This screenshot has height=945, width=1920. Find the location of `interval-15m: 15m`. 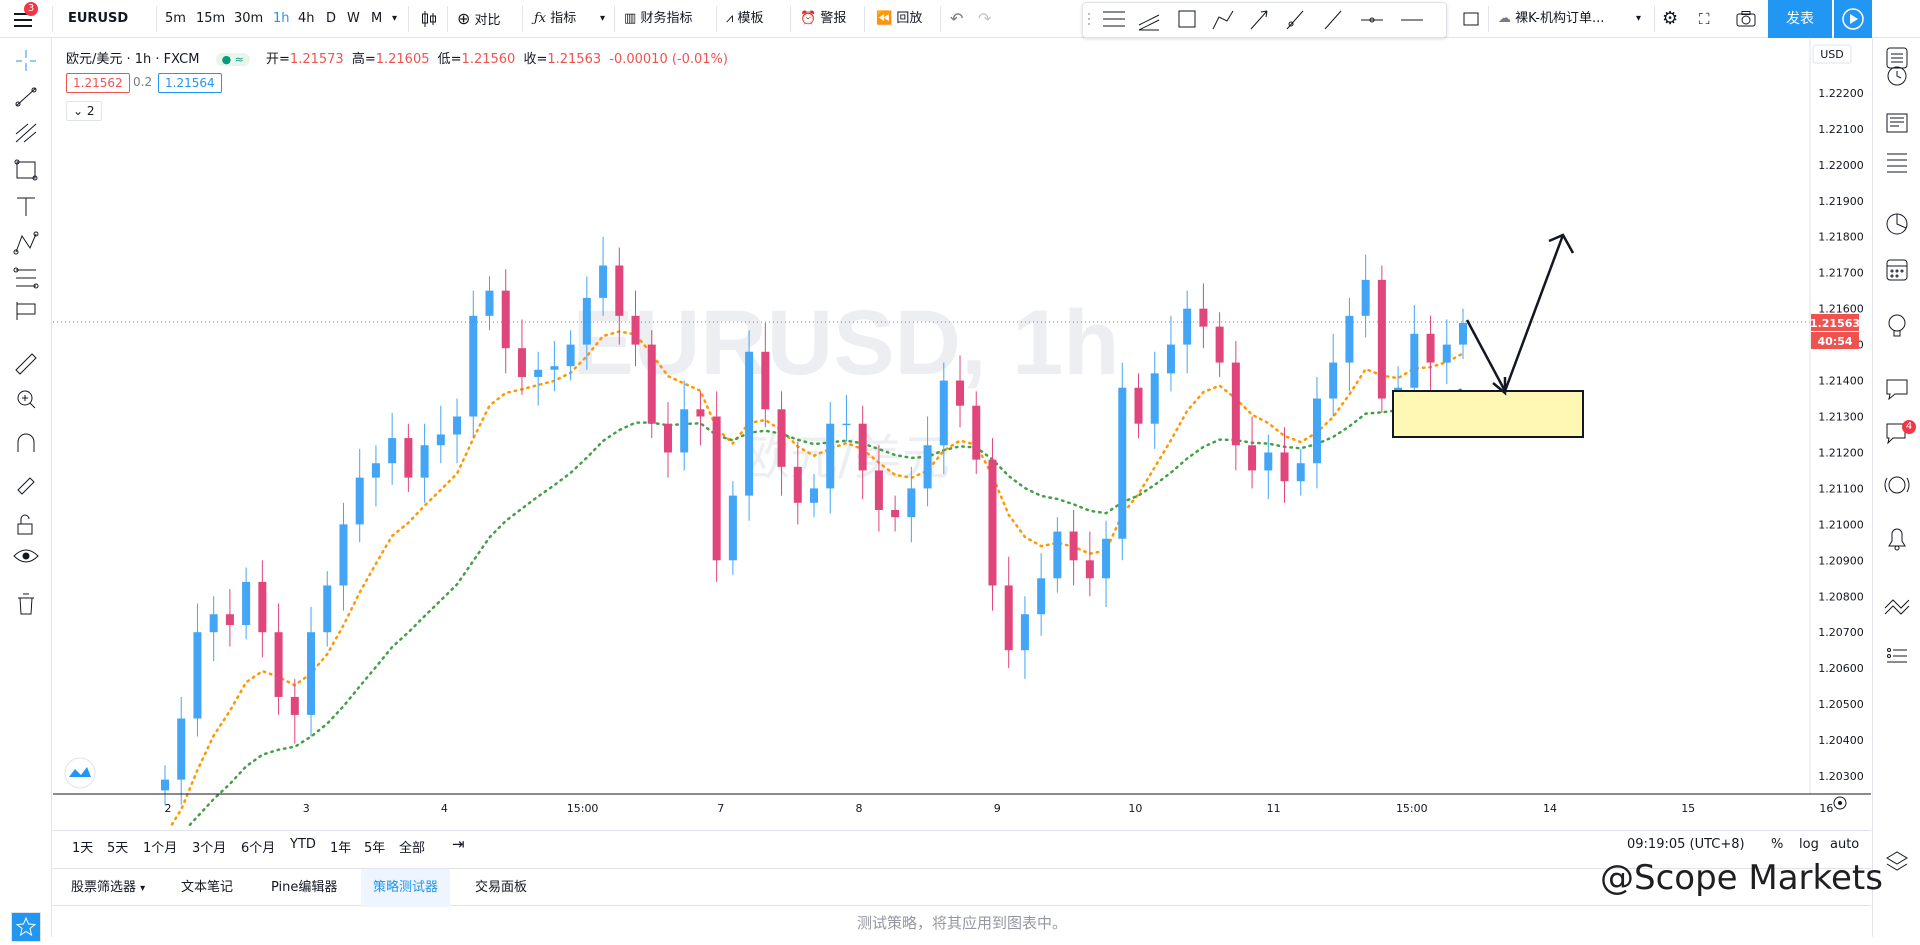

interval-15m: 15m is located at coordinates (210, 19).